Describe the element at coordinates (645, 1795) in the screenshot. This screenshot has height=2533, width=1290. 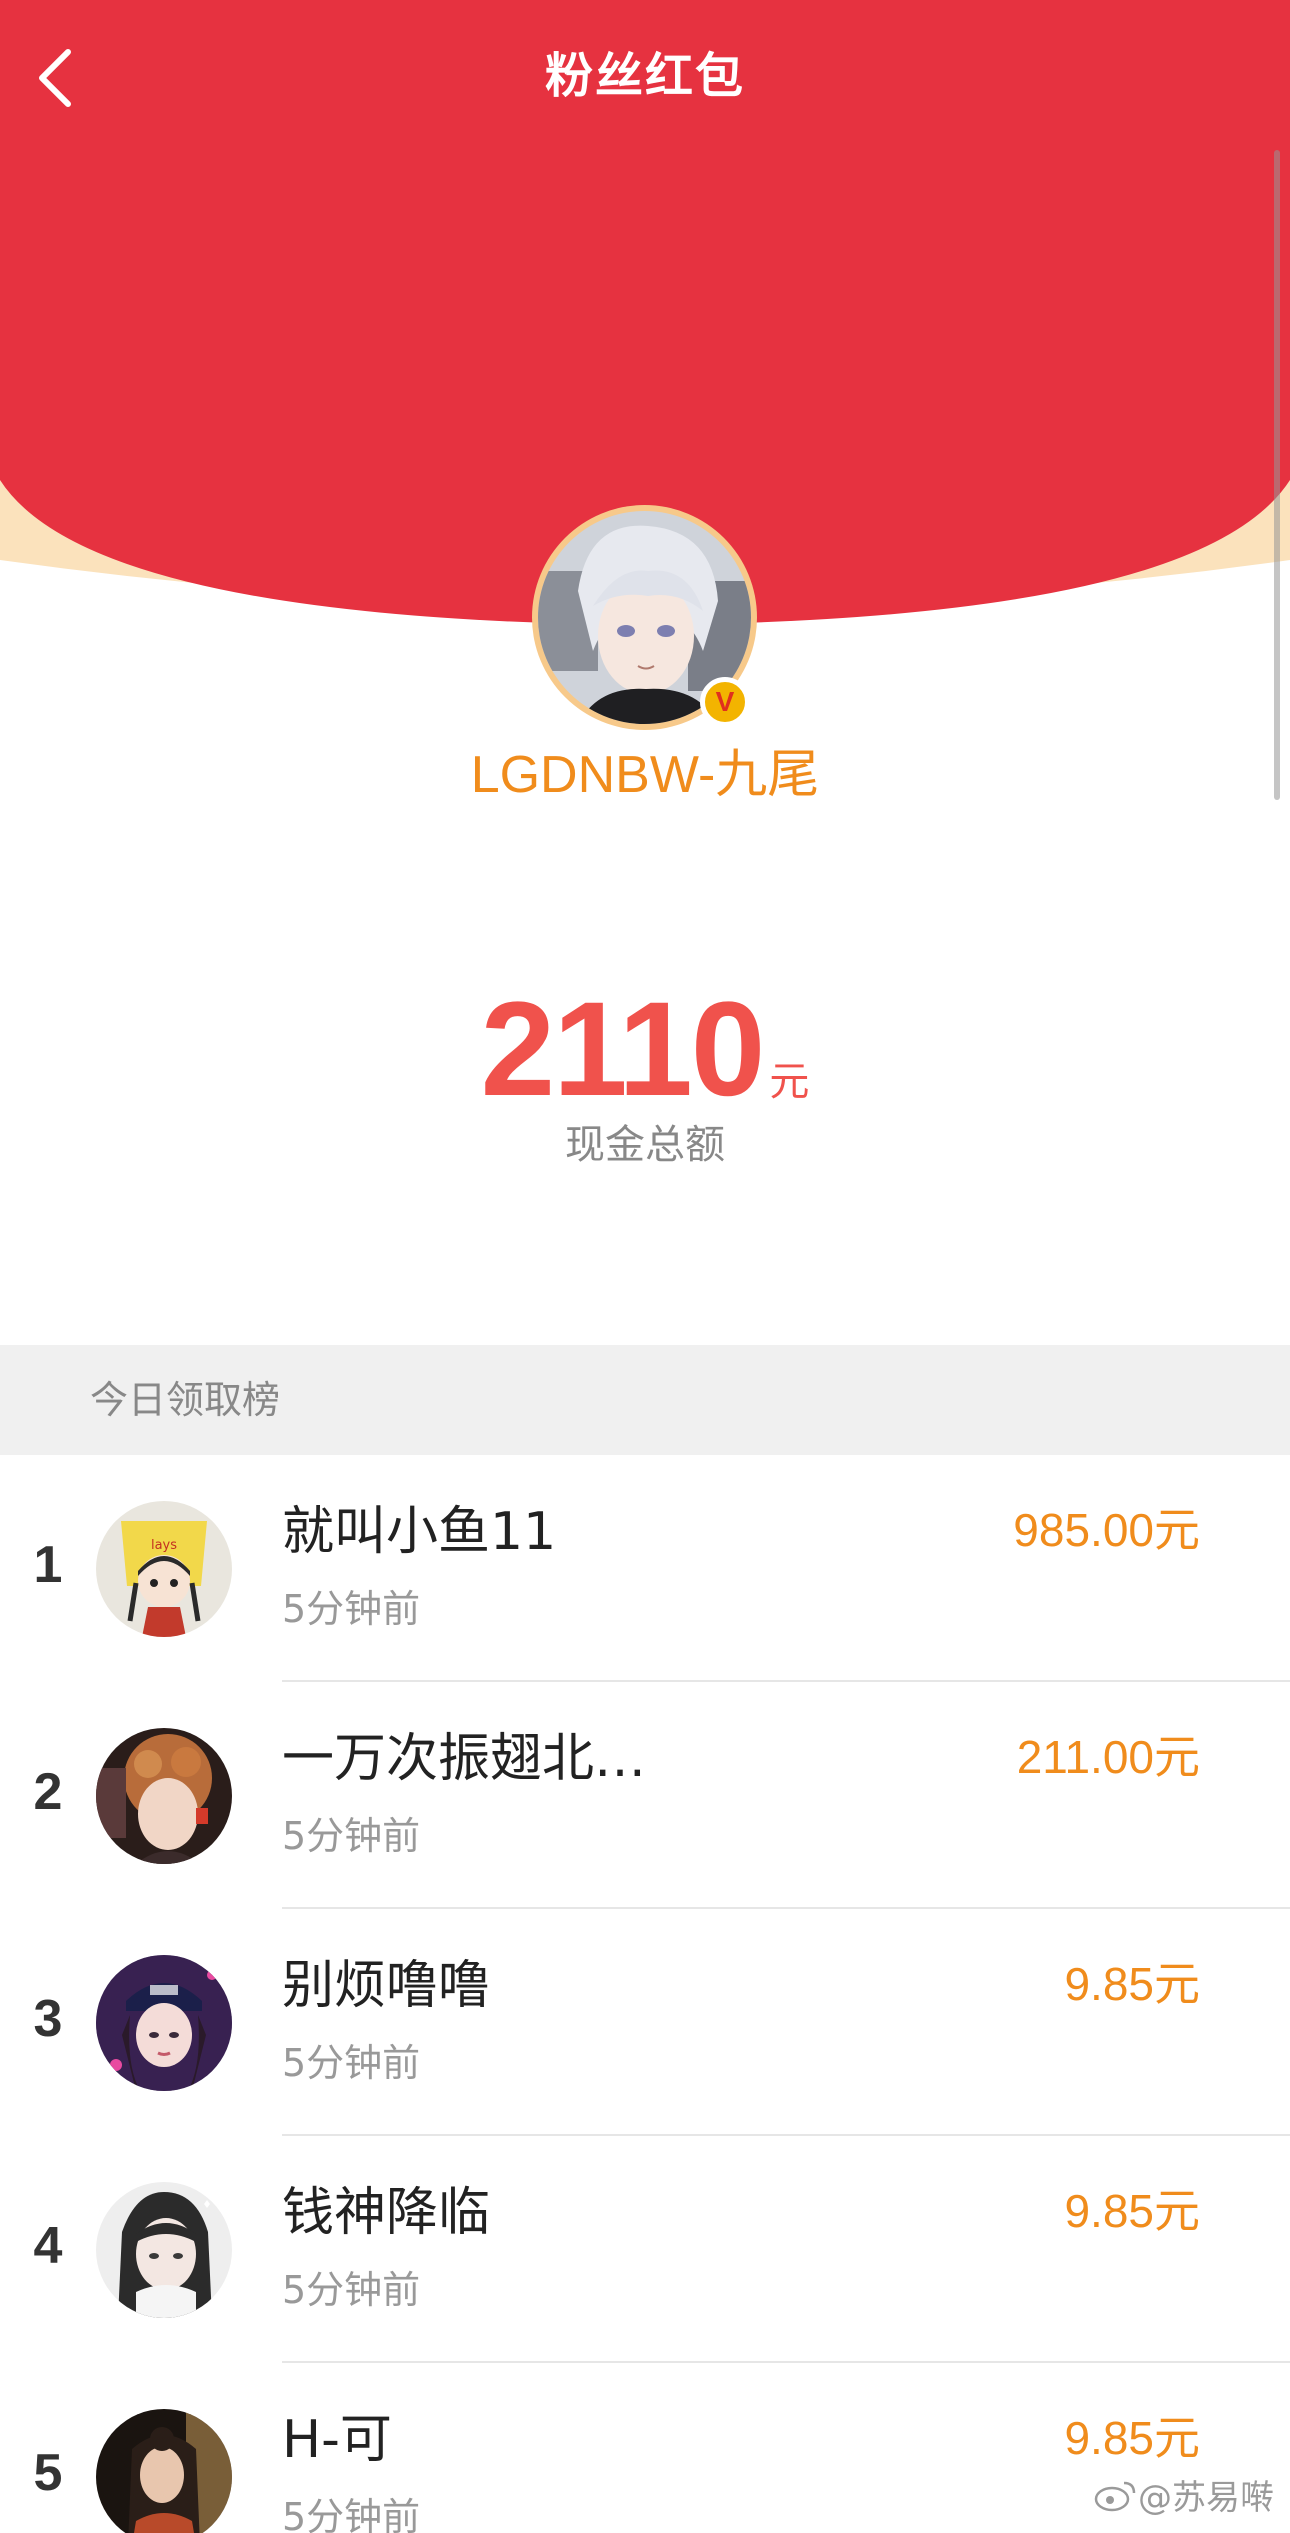
I see `list-item: 2 一万次振翅北… 5分钟前 211.00元` at that location.